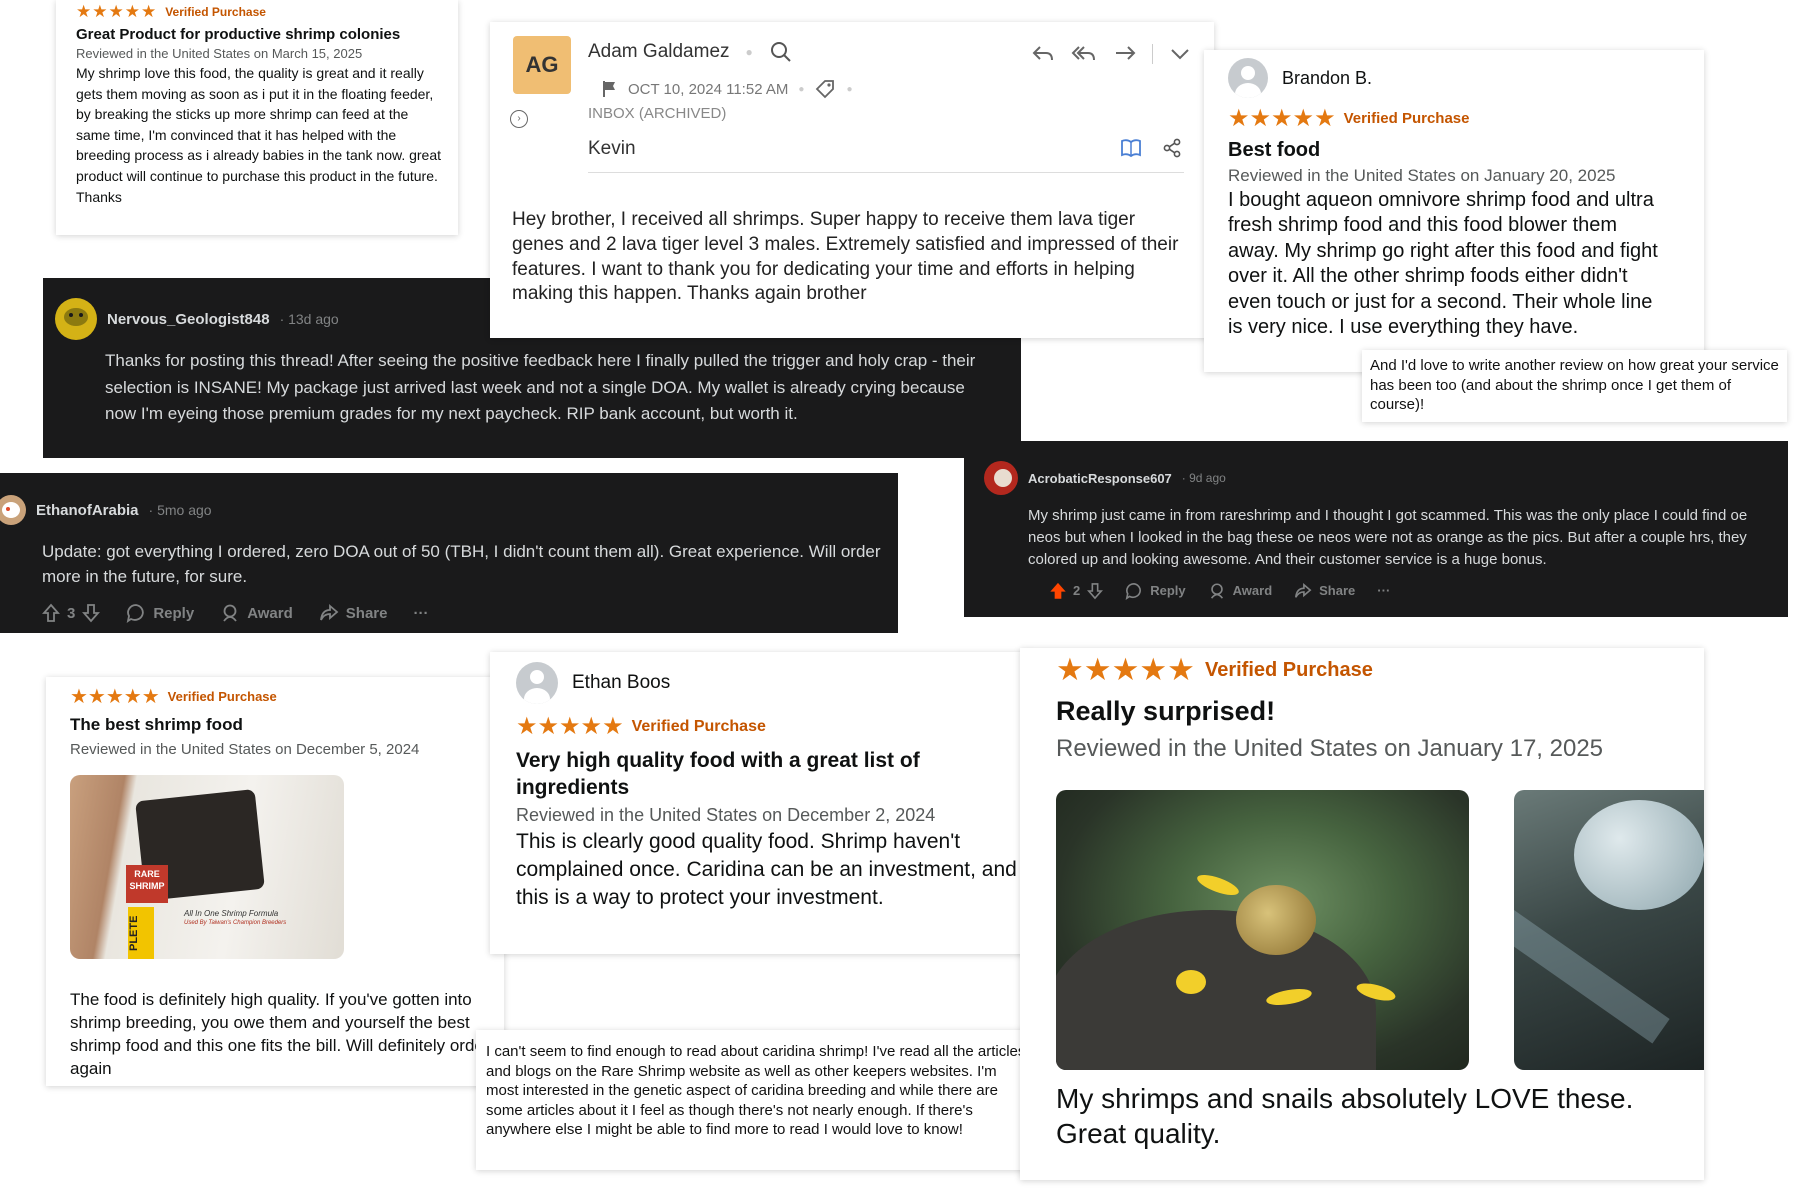  I want to click on reply-icon, so click(1043, 54).